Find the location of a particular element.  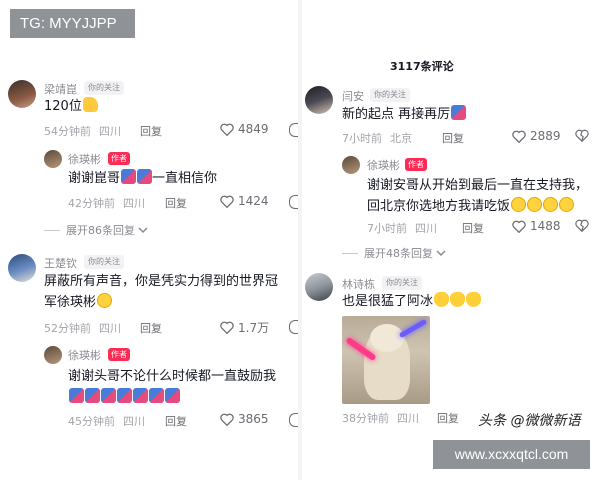

comment-meta: 38分钟前 四川 is located at coordinates (384, 418).